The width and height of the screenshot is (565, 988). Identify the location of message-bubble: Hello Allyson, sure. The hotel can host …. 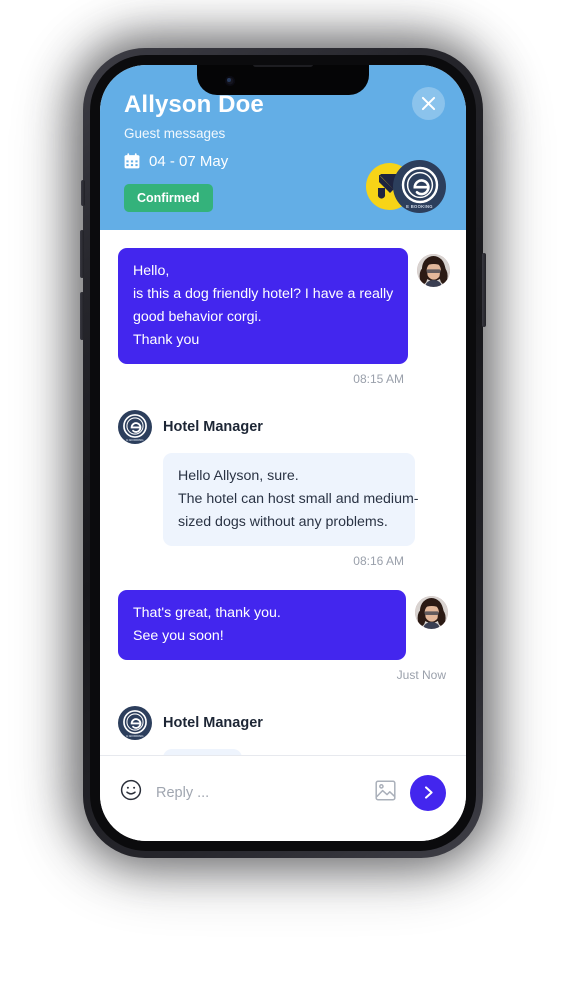
(291, 499).